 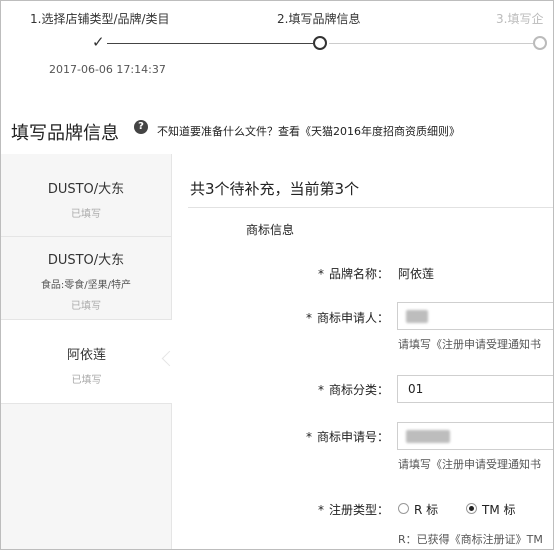 I want to click on sidebar-brand-item-active: 阿依莲 已填写, so click(x=86, y=362).